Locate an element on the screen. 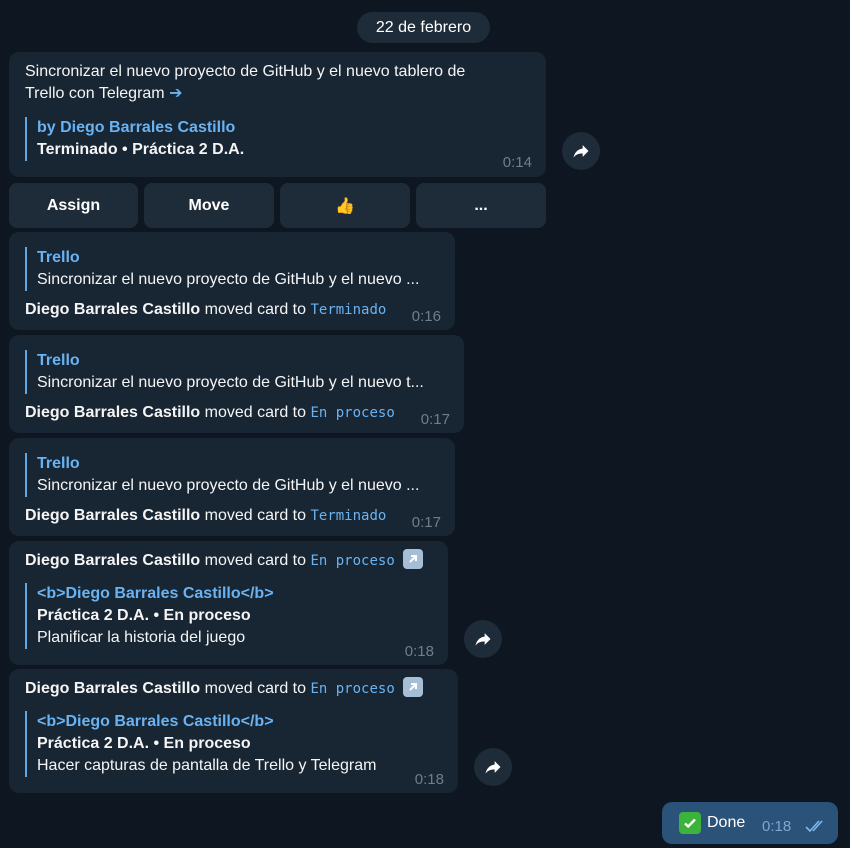 The width and height of the screenshot is (850, 848). assign-button: Assign is located at coordinates (73, 205).